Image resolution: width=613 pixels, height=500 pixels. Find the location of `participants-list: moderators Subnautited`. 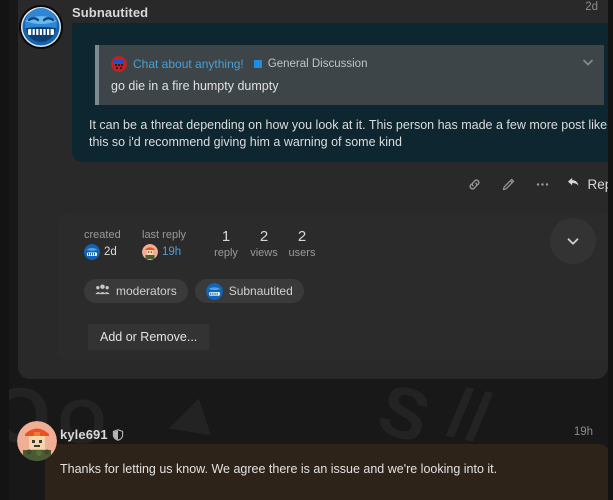

participants-list: moderators Subnautited is located at coordinates (194, 291).